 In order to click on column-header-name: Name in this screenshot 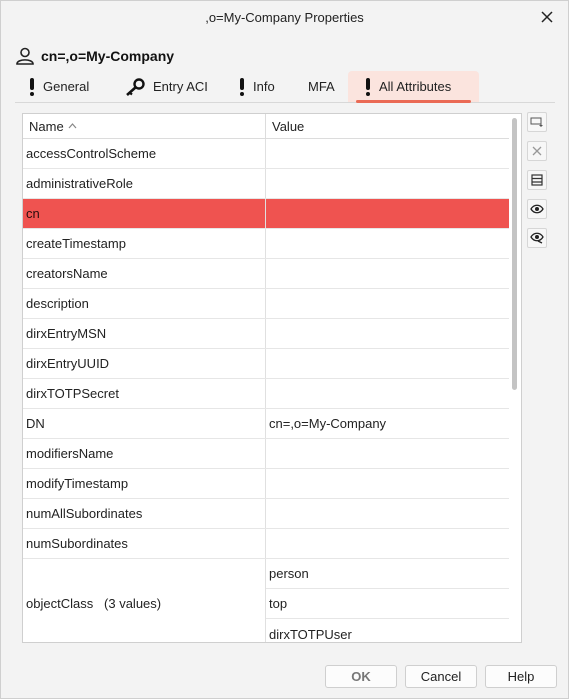, I will do `click(144, 126)`.